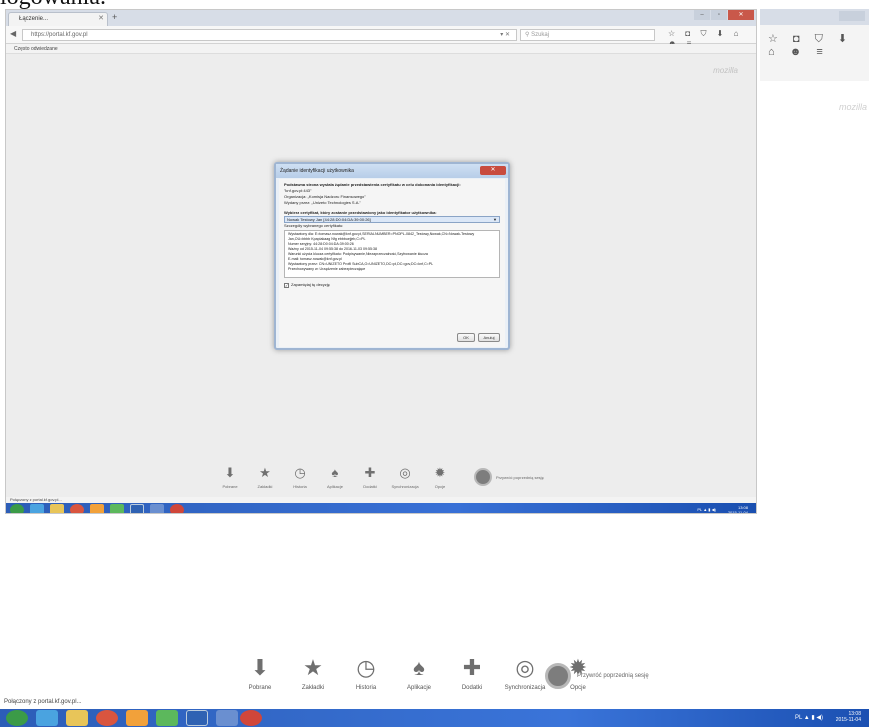  Describe the element at coordinates (587, 35) in the screenshot. I see `search-input: ⚲ Szukaj` at that location.